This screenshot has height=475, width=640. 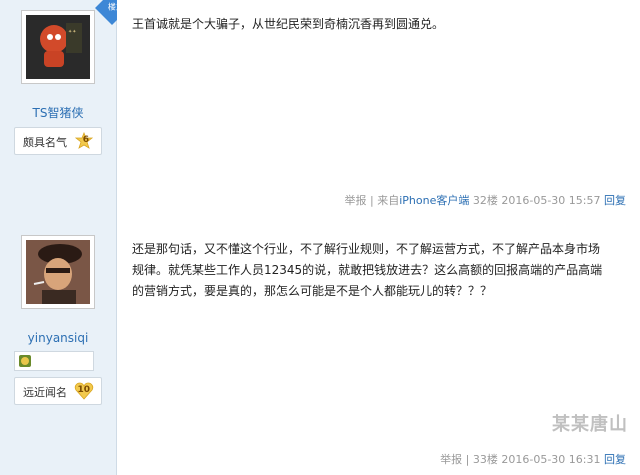 I want to click on watermark: 某某唐山, so click(x=590, y=424).